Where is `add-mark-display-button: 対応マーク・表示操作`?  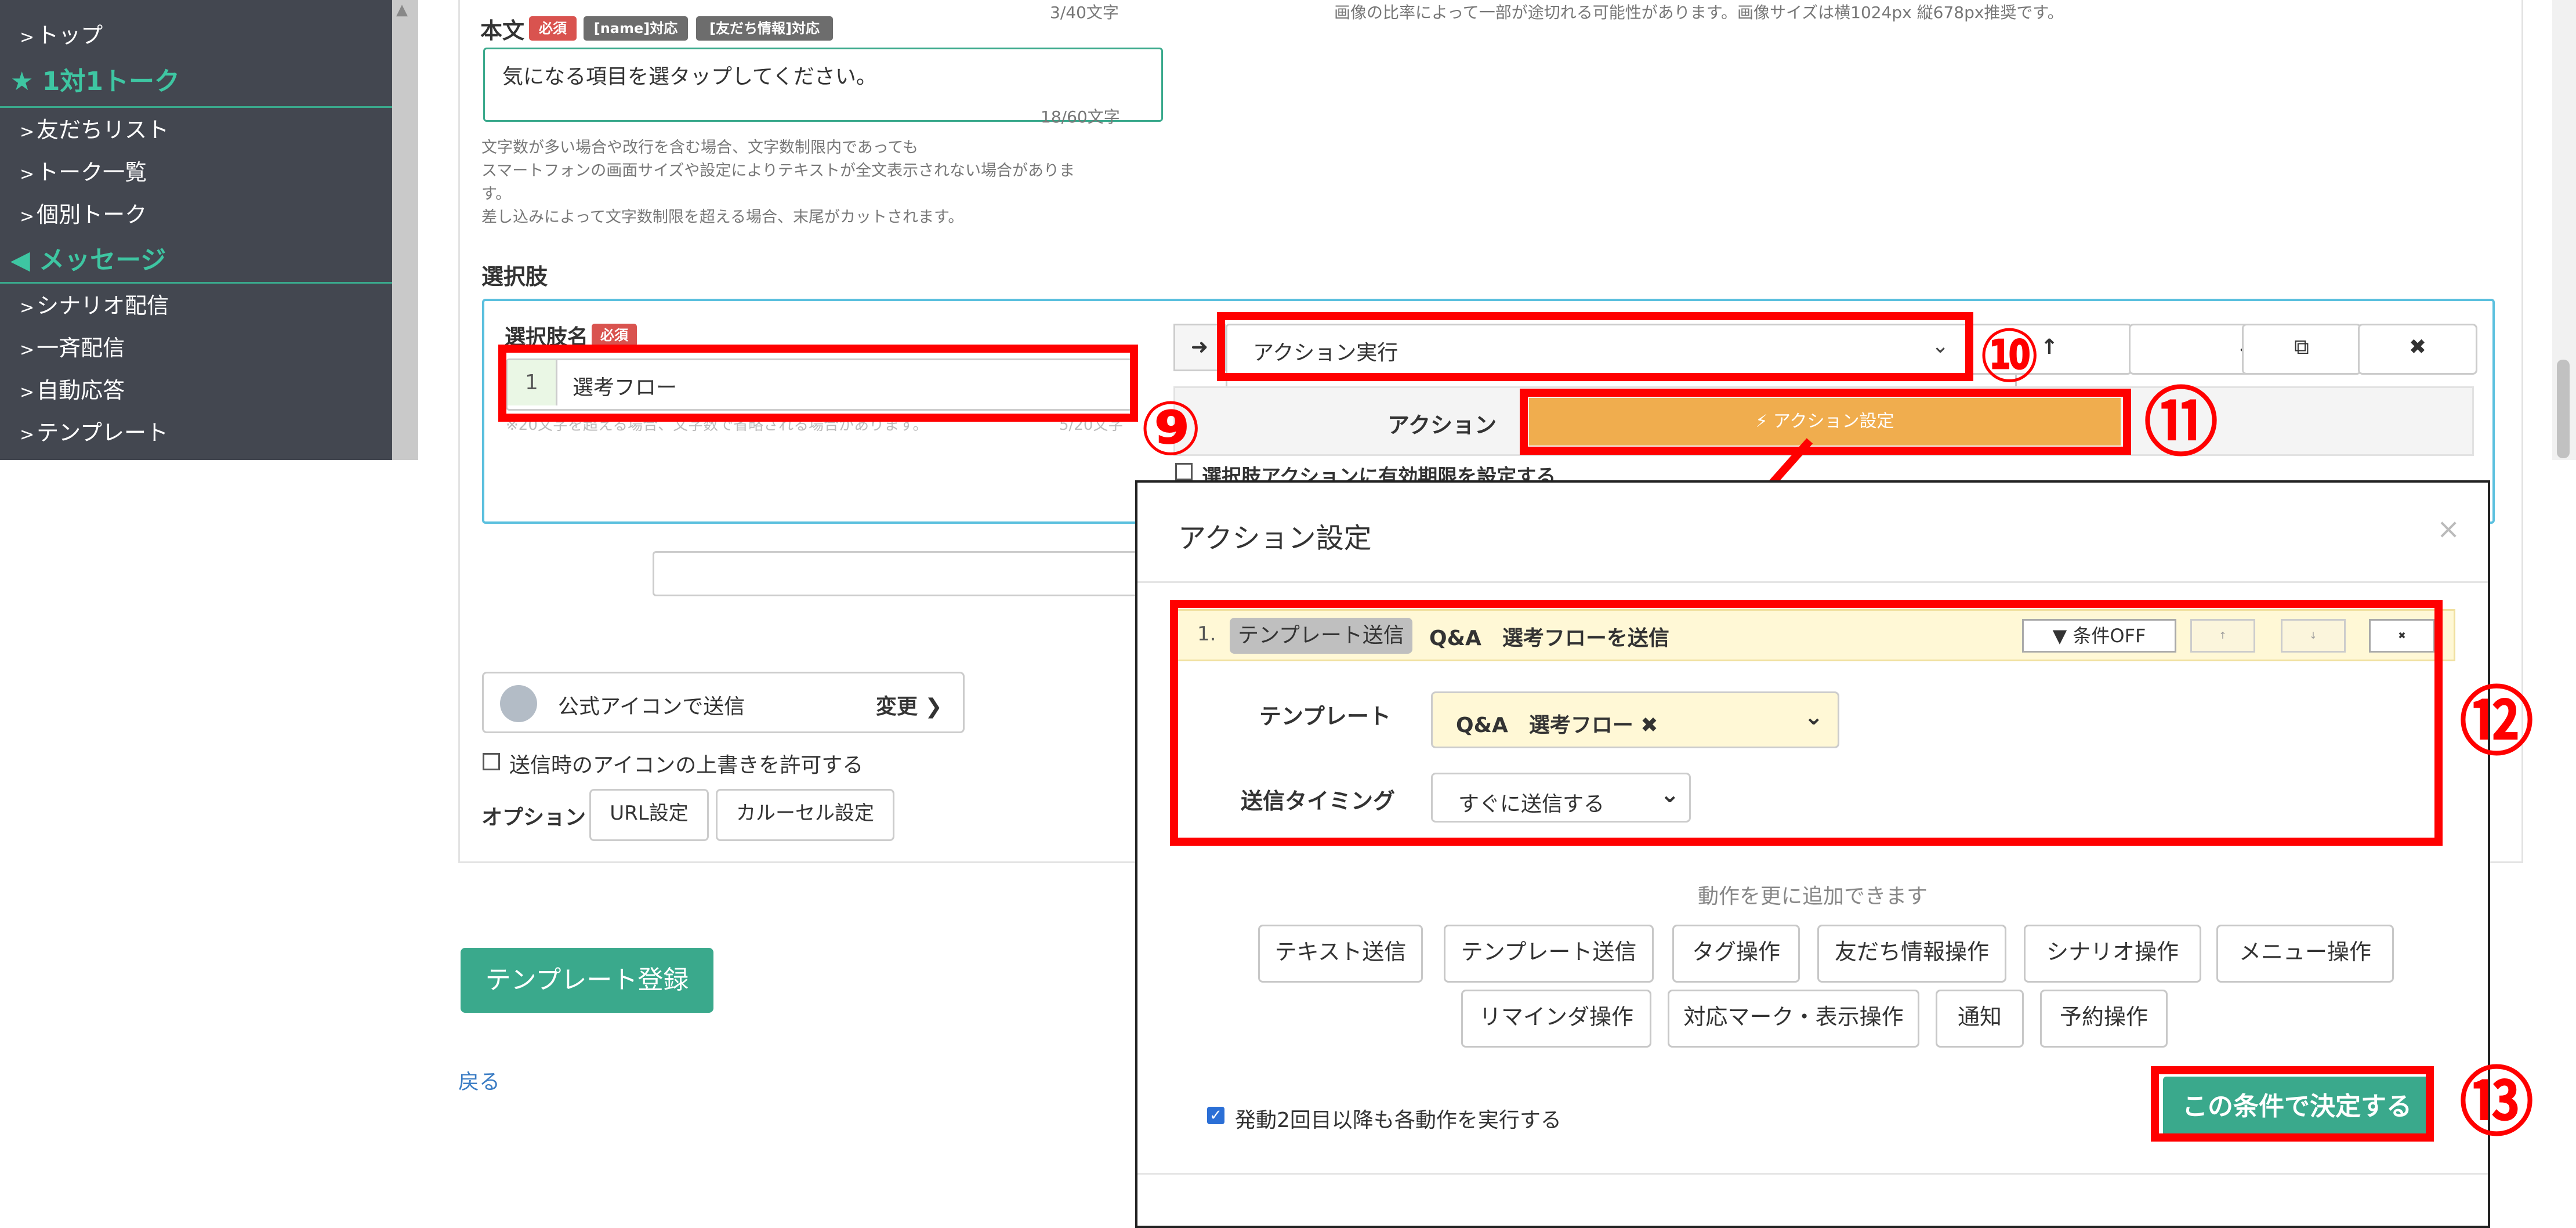 add-mark-display-button: 対応マーク・表示操作 is located at coordinates (1794, 1019).